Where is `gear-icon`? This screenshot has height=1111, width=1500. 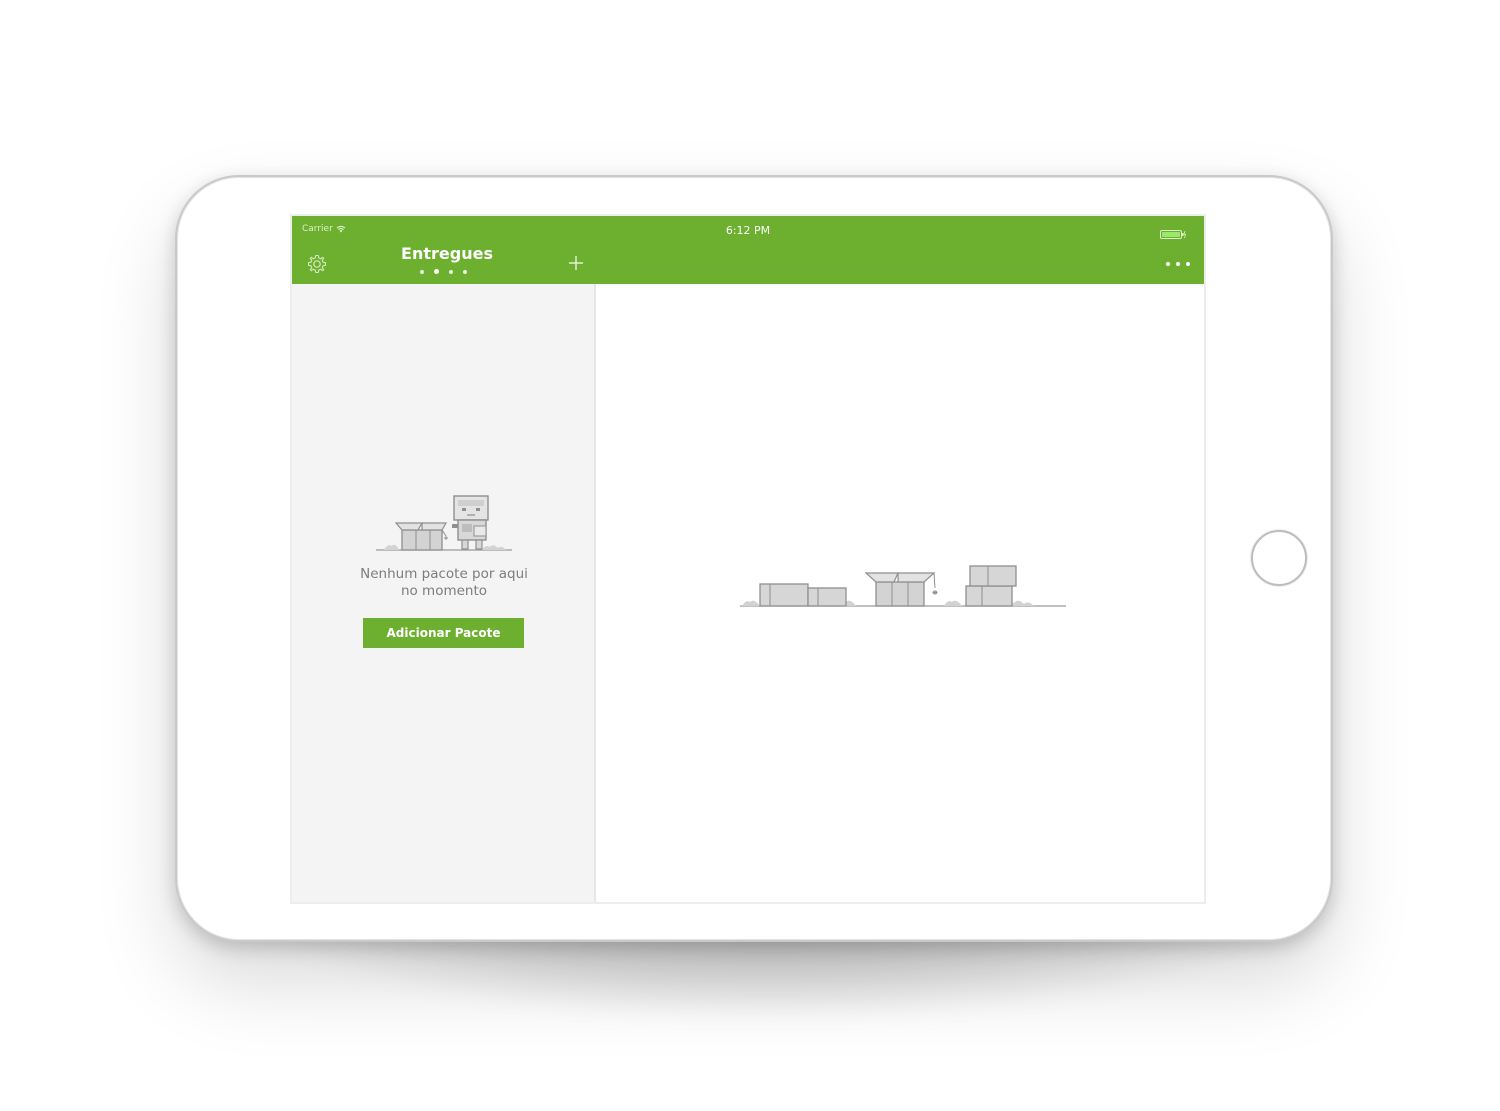
gear-icon is located at coordinates (317, 264).